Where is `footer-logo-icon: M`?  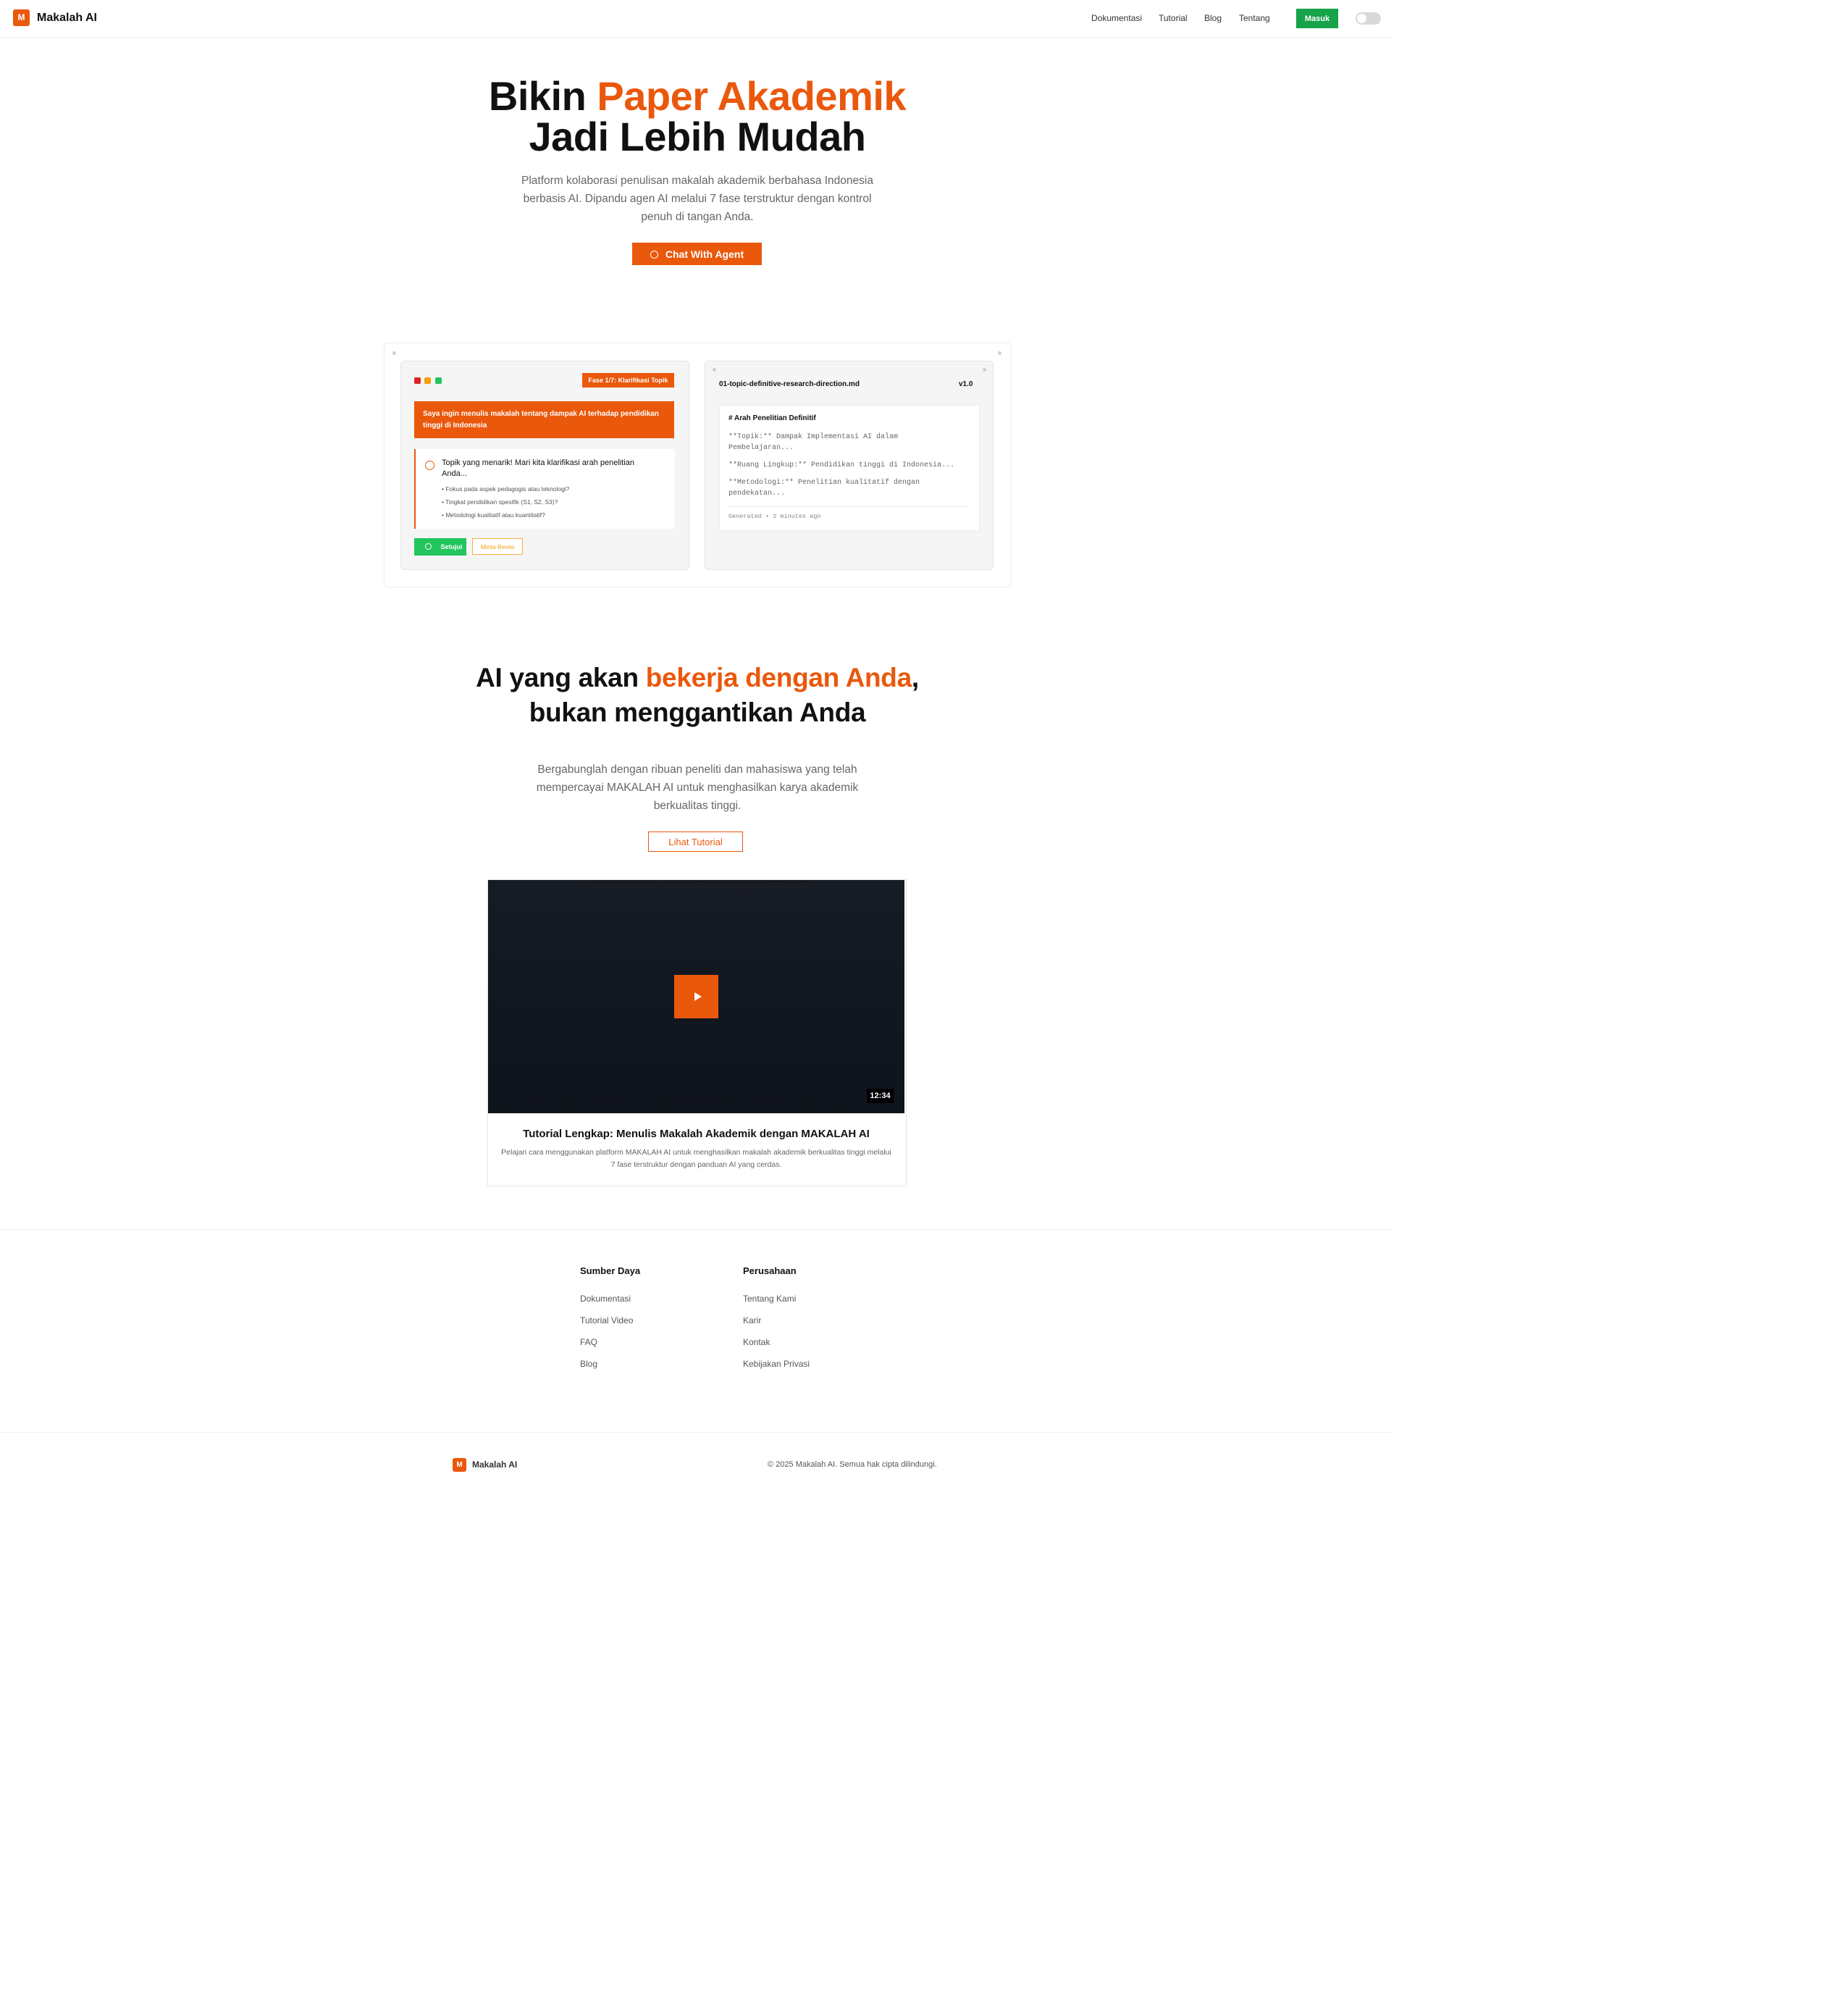 footer-logo-icon: M is located at coordinates (459, 1465).